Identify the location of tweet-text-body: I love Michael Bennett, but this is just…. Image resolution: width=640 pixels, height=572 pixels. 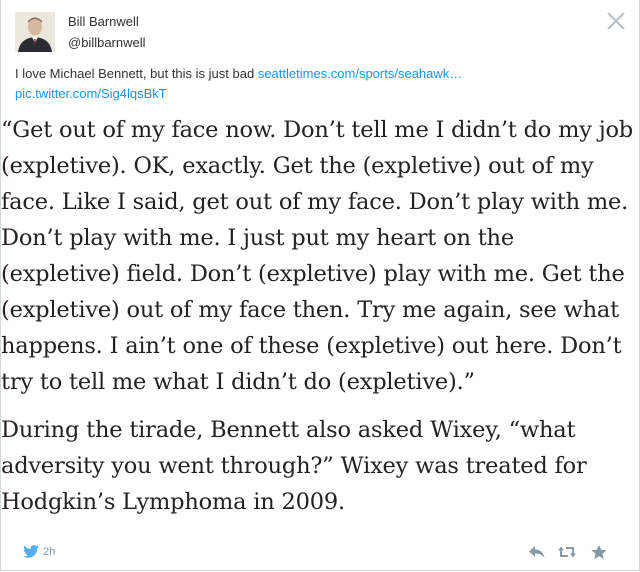
(136, 73).